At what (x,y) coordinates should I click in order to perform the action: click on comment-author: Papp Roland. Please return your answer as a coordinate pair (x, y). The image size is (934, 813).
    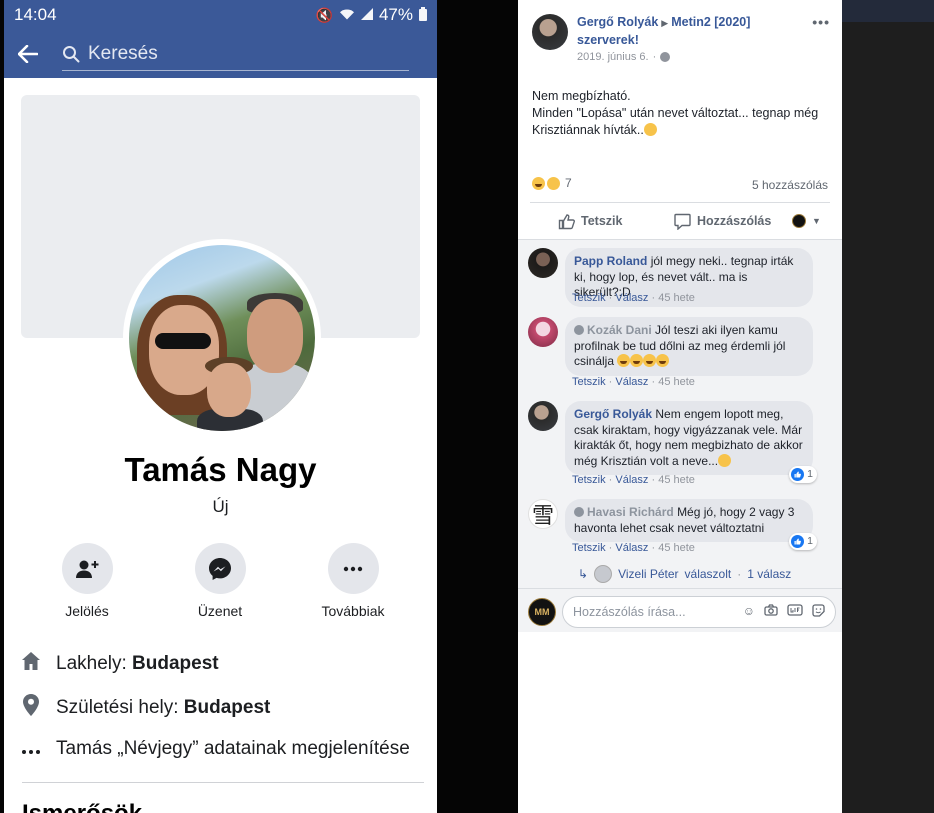
    Looking at the image, I should click on (610, 261).